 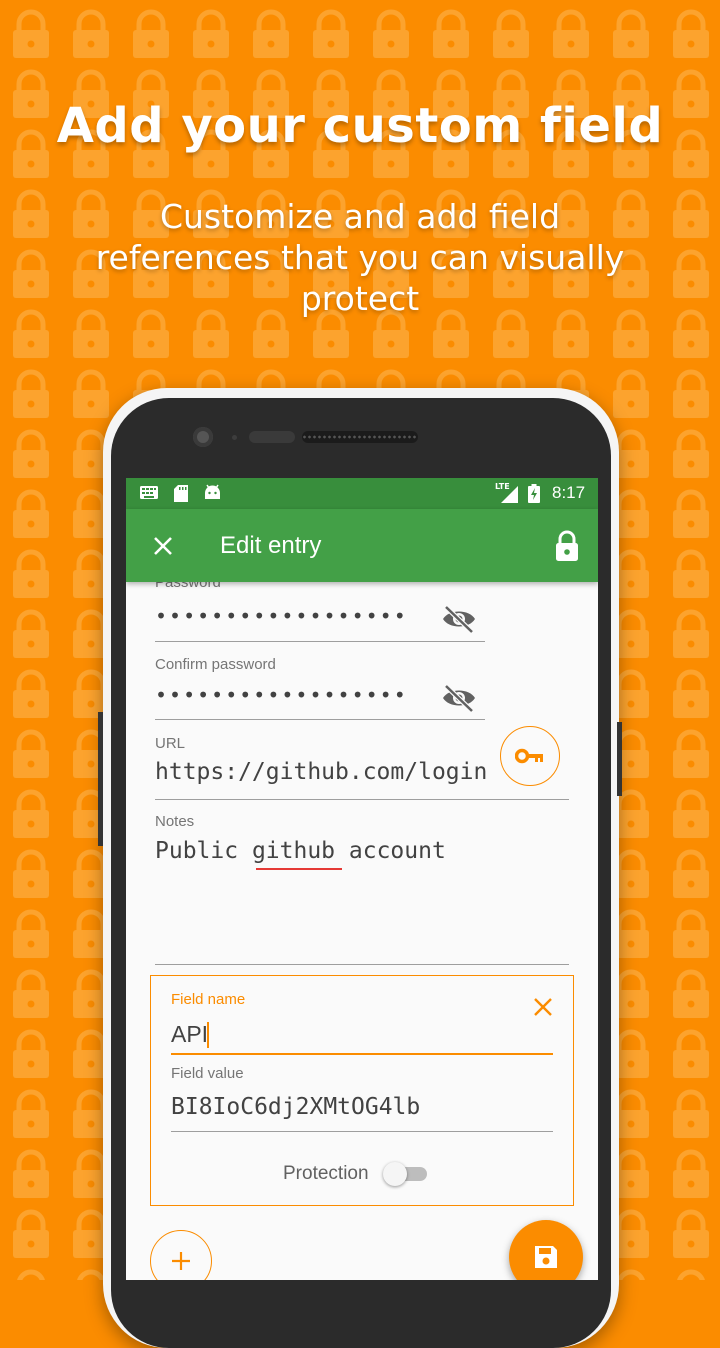 What do you see at coordinates (360, 216) in the screenshot?
I see `promo-subtitle-line: Customize and add field` at bounding box center [360, 216].